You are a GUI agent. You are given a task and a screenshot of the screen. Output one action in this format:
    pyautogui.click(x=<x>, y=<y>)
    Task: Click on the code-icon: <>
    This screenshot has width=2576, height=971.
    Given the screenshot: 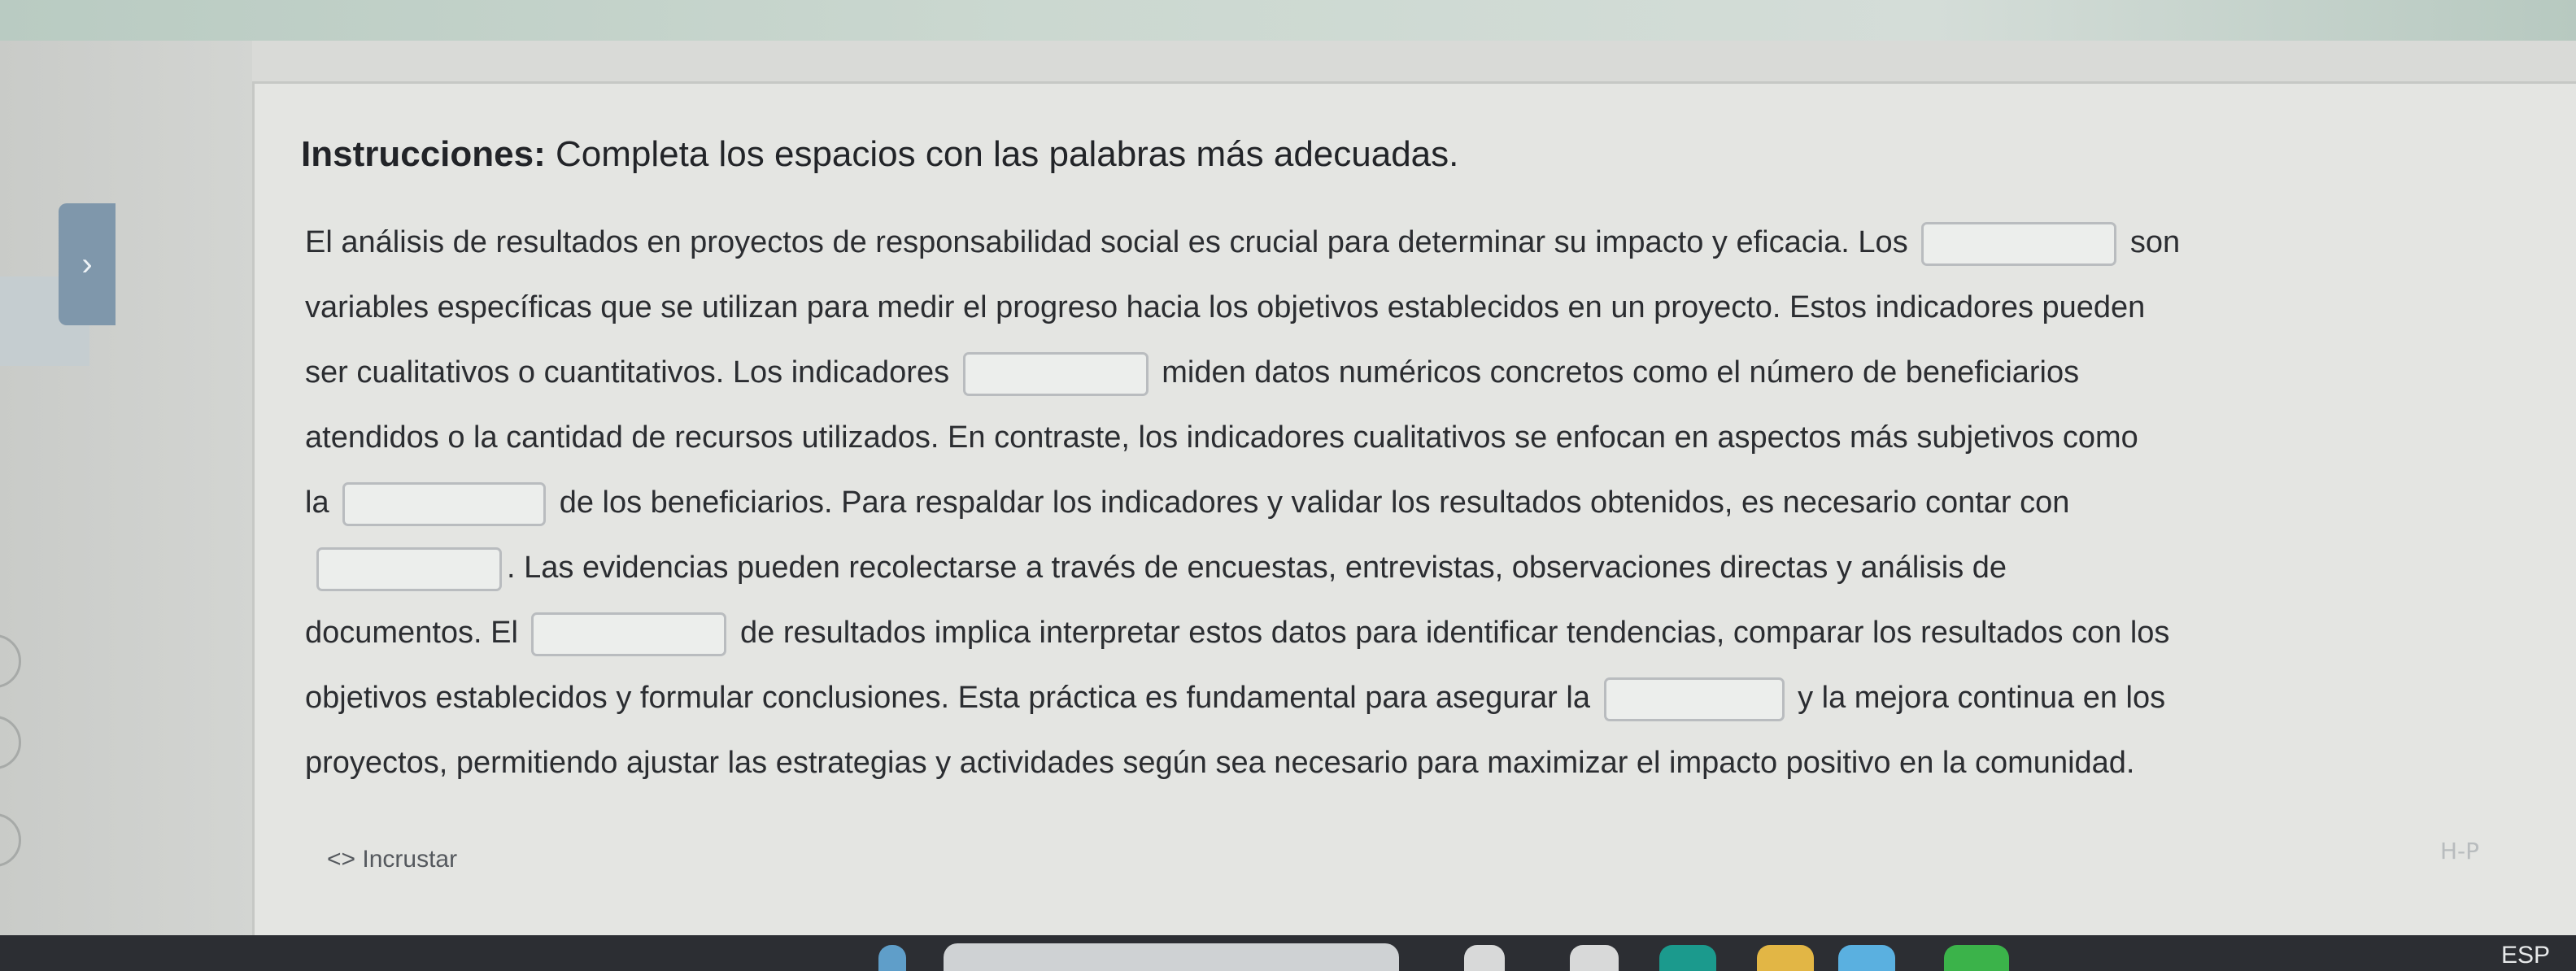 What is the action you would take?
    pyautogui.click(x=341, y=859)
    